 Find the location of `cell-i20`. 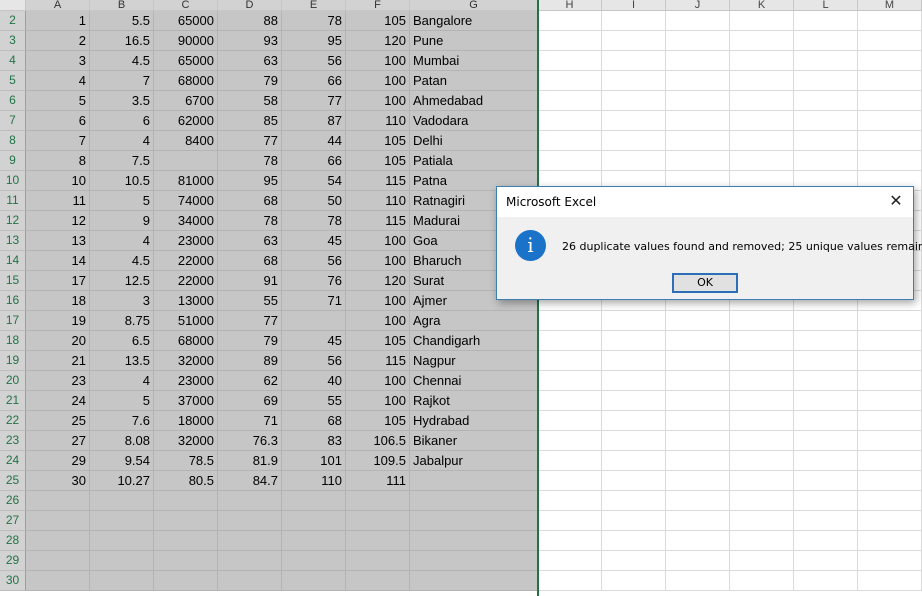

cell-i20 is located at coordinates (634, 381).